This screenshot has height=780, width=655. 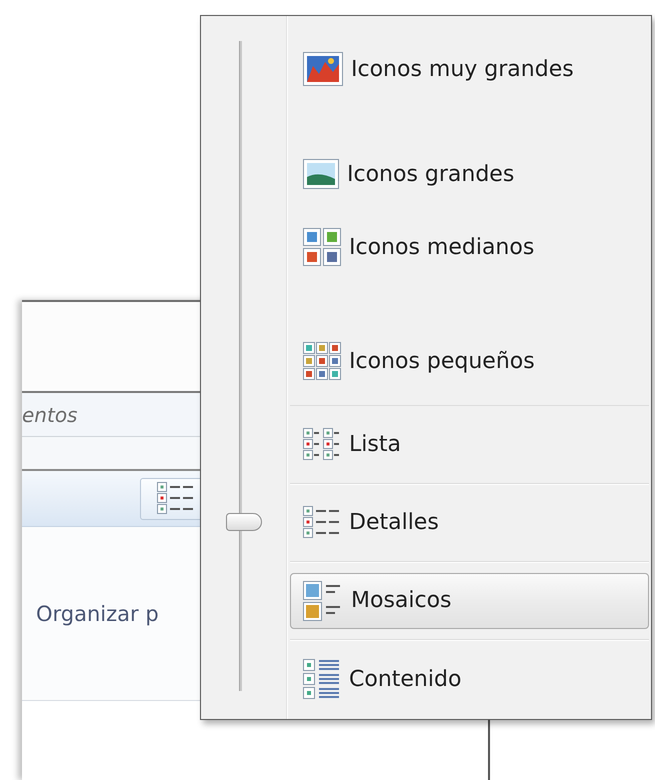 What do you see at coordinates (244, 522) in the screenshot?
I see `slider-thumb` at bounding box center [244, 522].